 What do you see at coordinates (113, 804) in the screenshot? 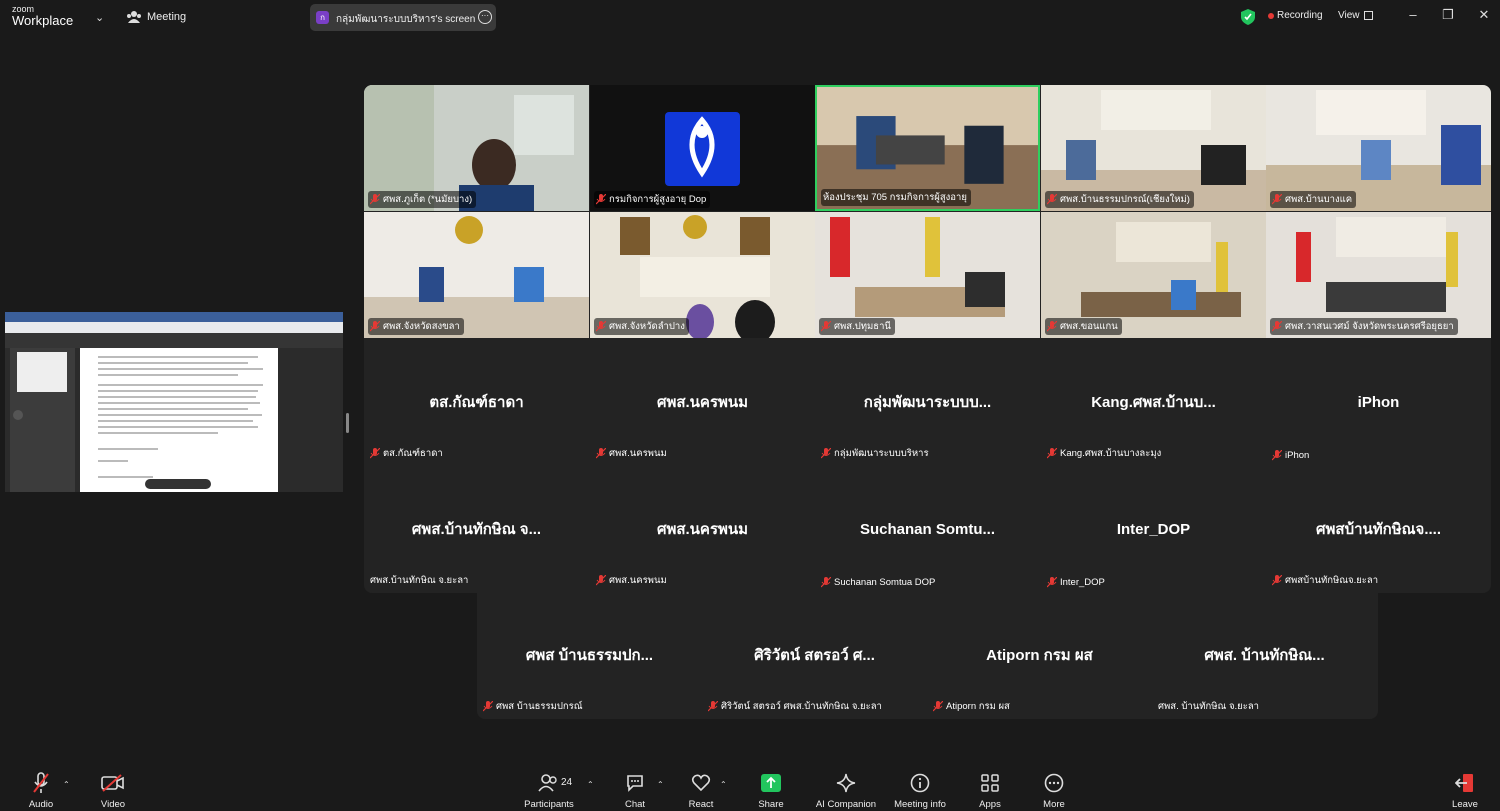
I see `video-label: Video` at bounding box center [113, 804].